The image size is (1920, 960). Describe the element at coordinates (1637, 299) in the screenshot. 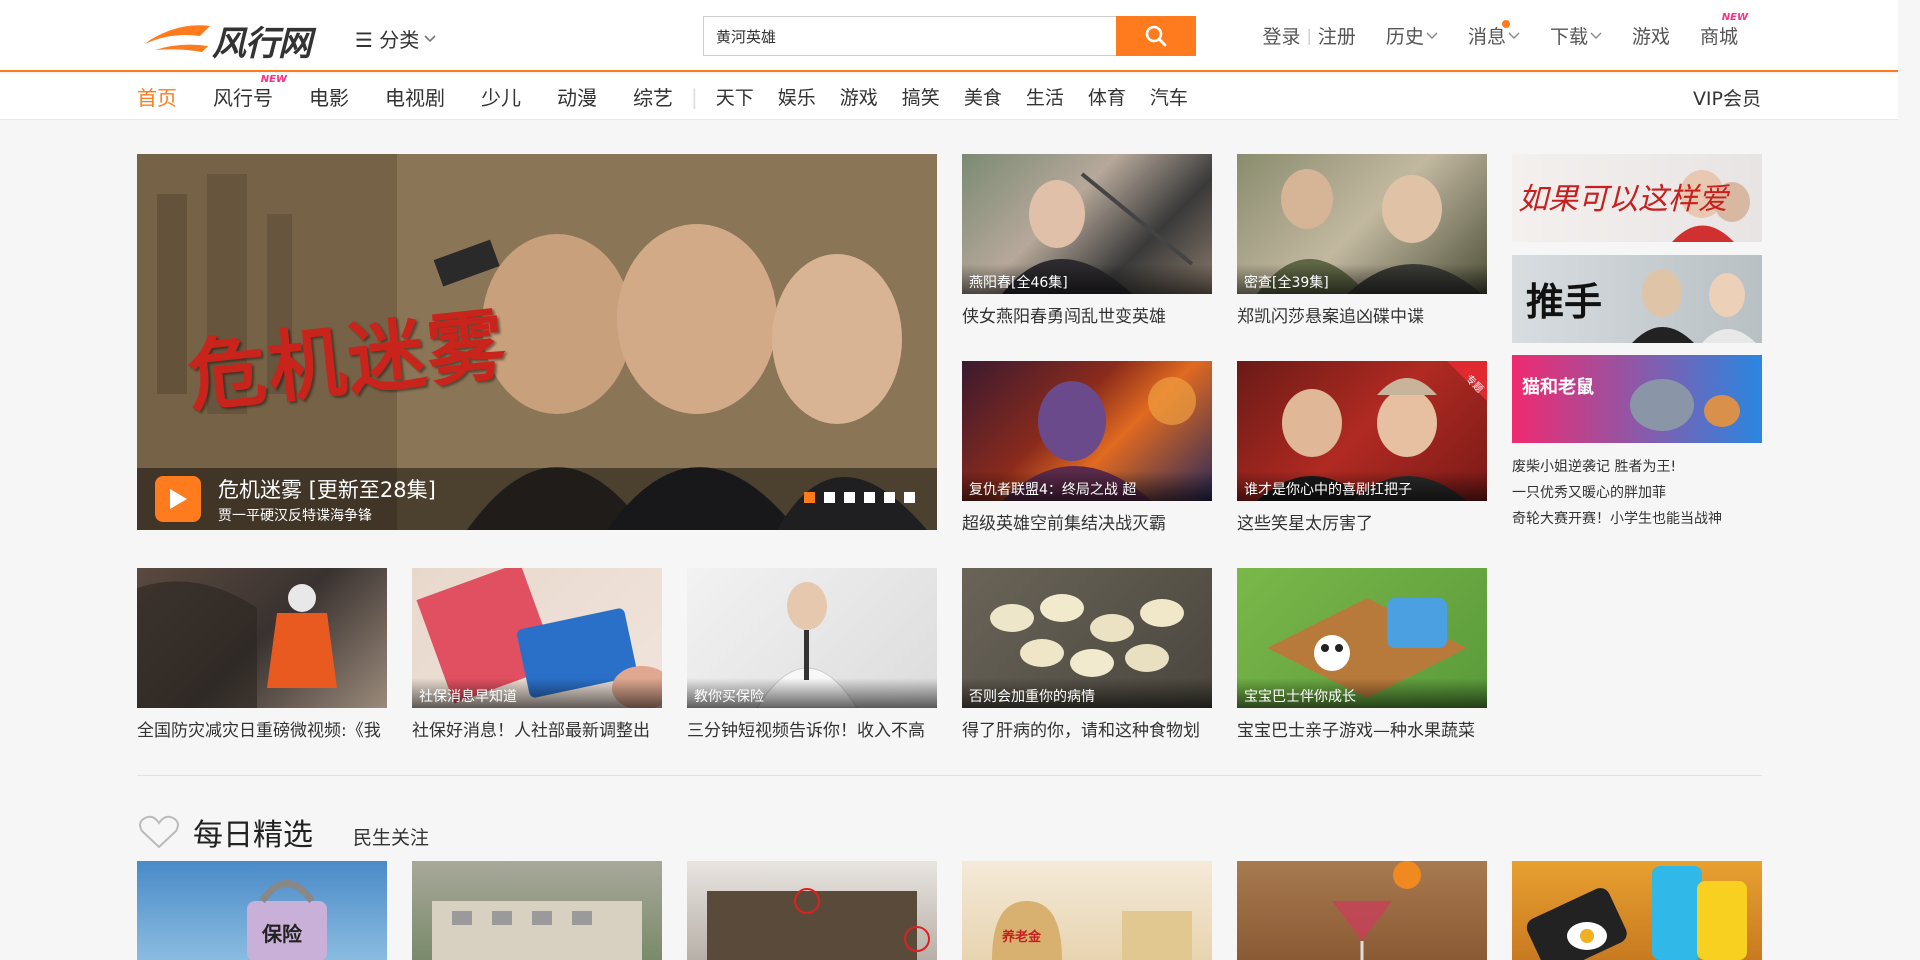

I see `side-ad-banner: 推手` at that location.